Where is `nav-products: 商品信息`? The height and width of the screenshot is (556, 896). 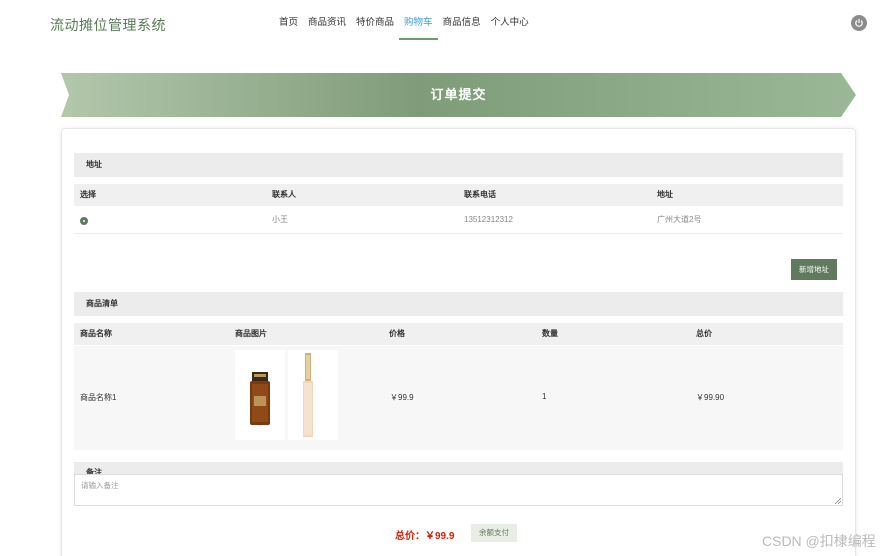
nav-products: 商品信息 is located at coordinates (462, 20).